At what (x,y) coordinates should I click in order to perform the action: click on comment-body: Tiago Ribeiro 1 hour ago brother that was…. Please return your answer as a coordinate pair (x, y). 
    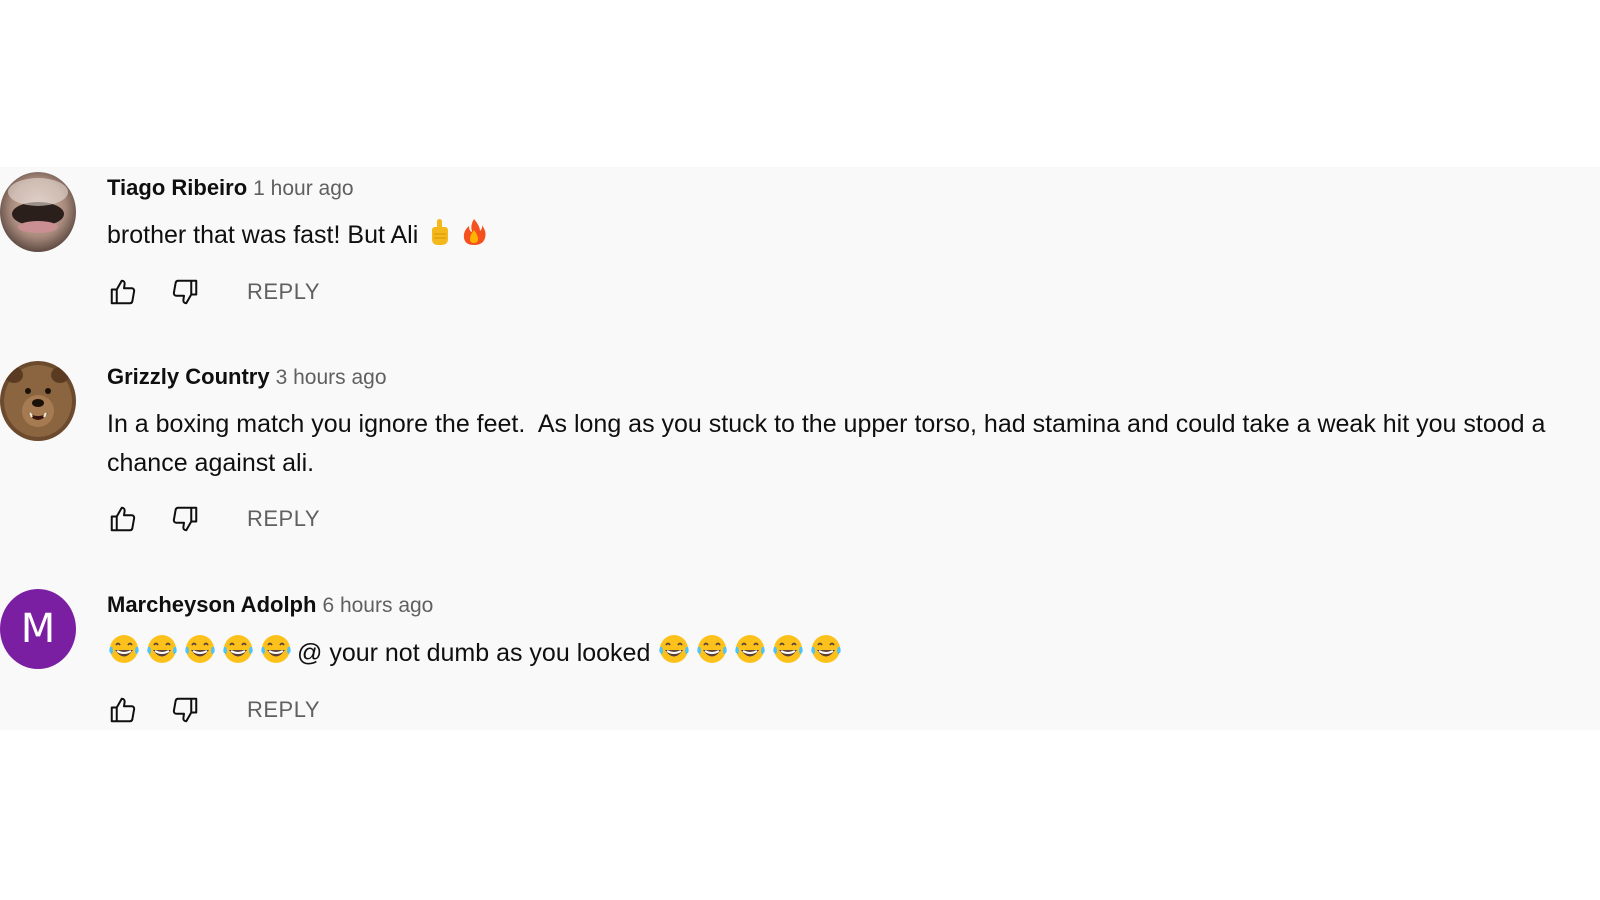
    Looking at the image, I should click on (849, 215).